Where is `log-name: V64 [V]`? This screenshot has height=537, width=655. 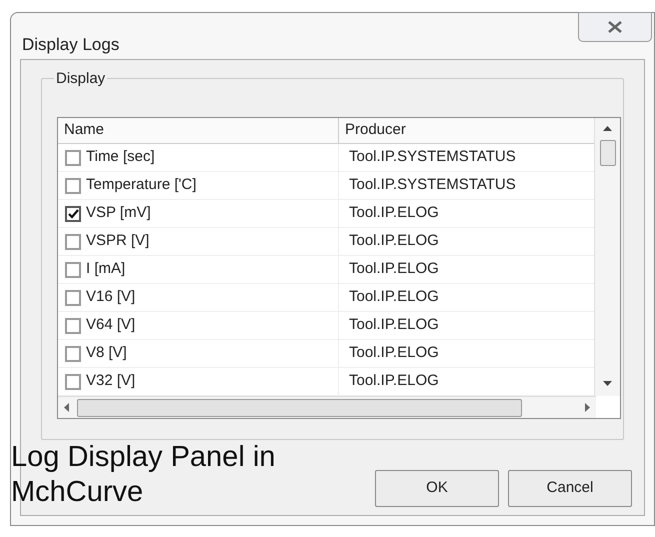
log-name: V64 [V] is located at coordinates (111, 325).